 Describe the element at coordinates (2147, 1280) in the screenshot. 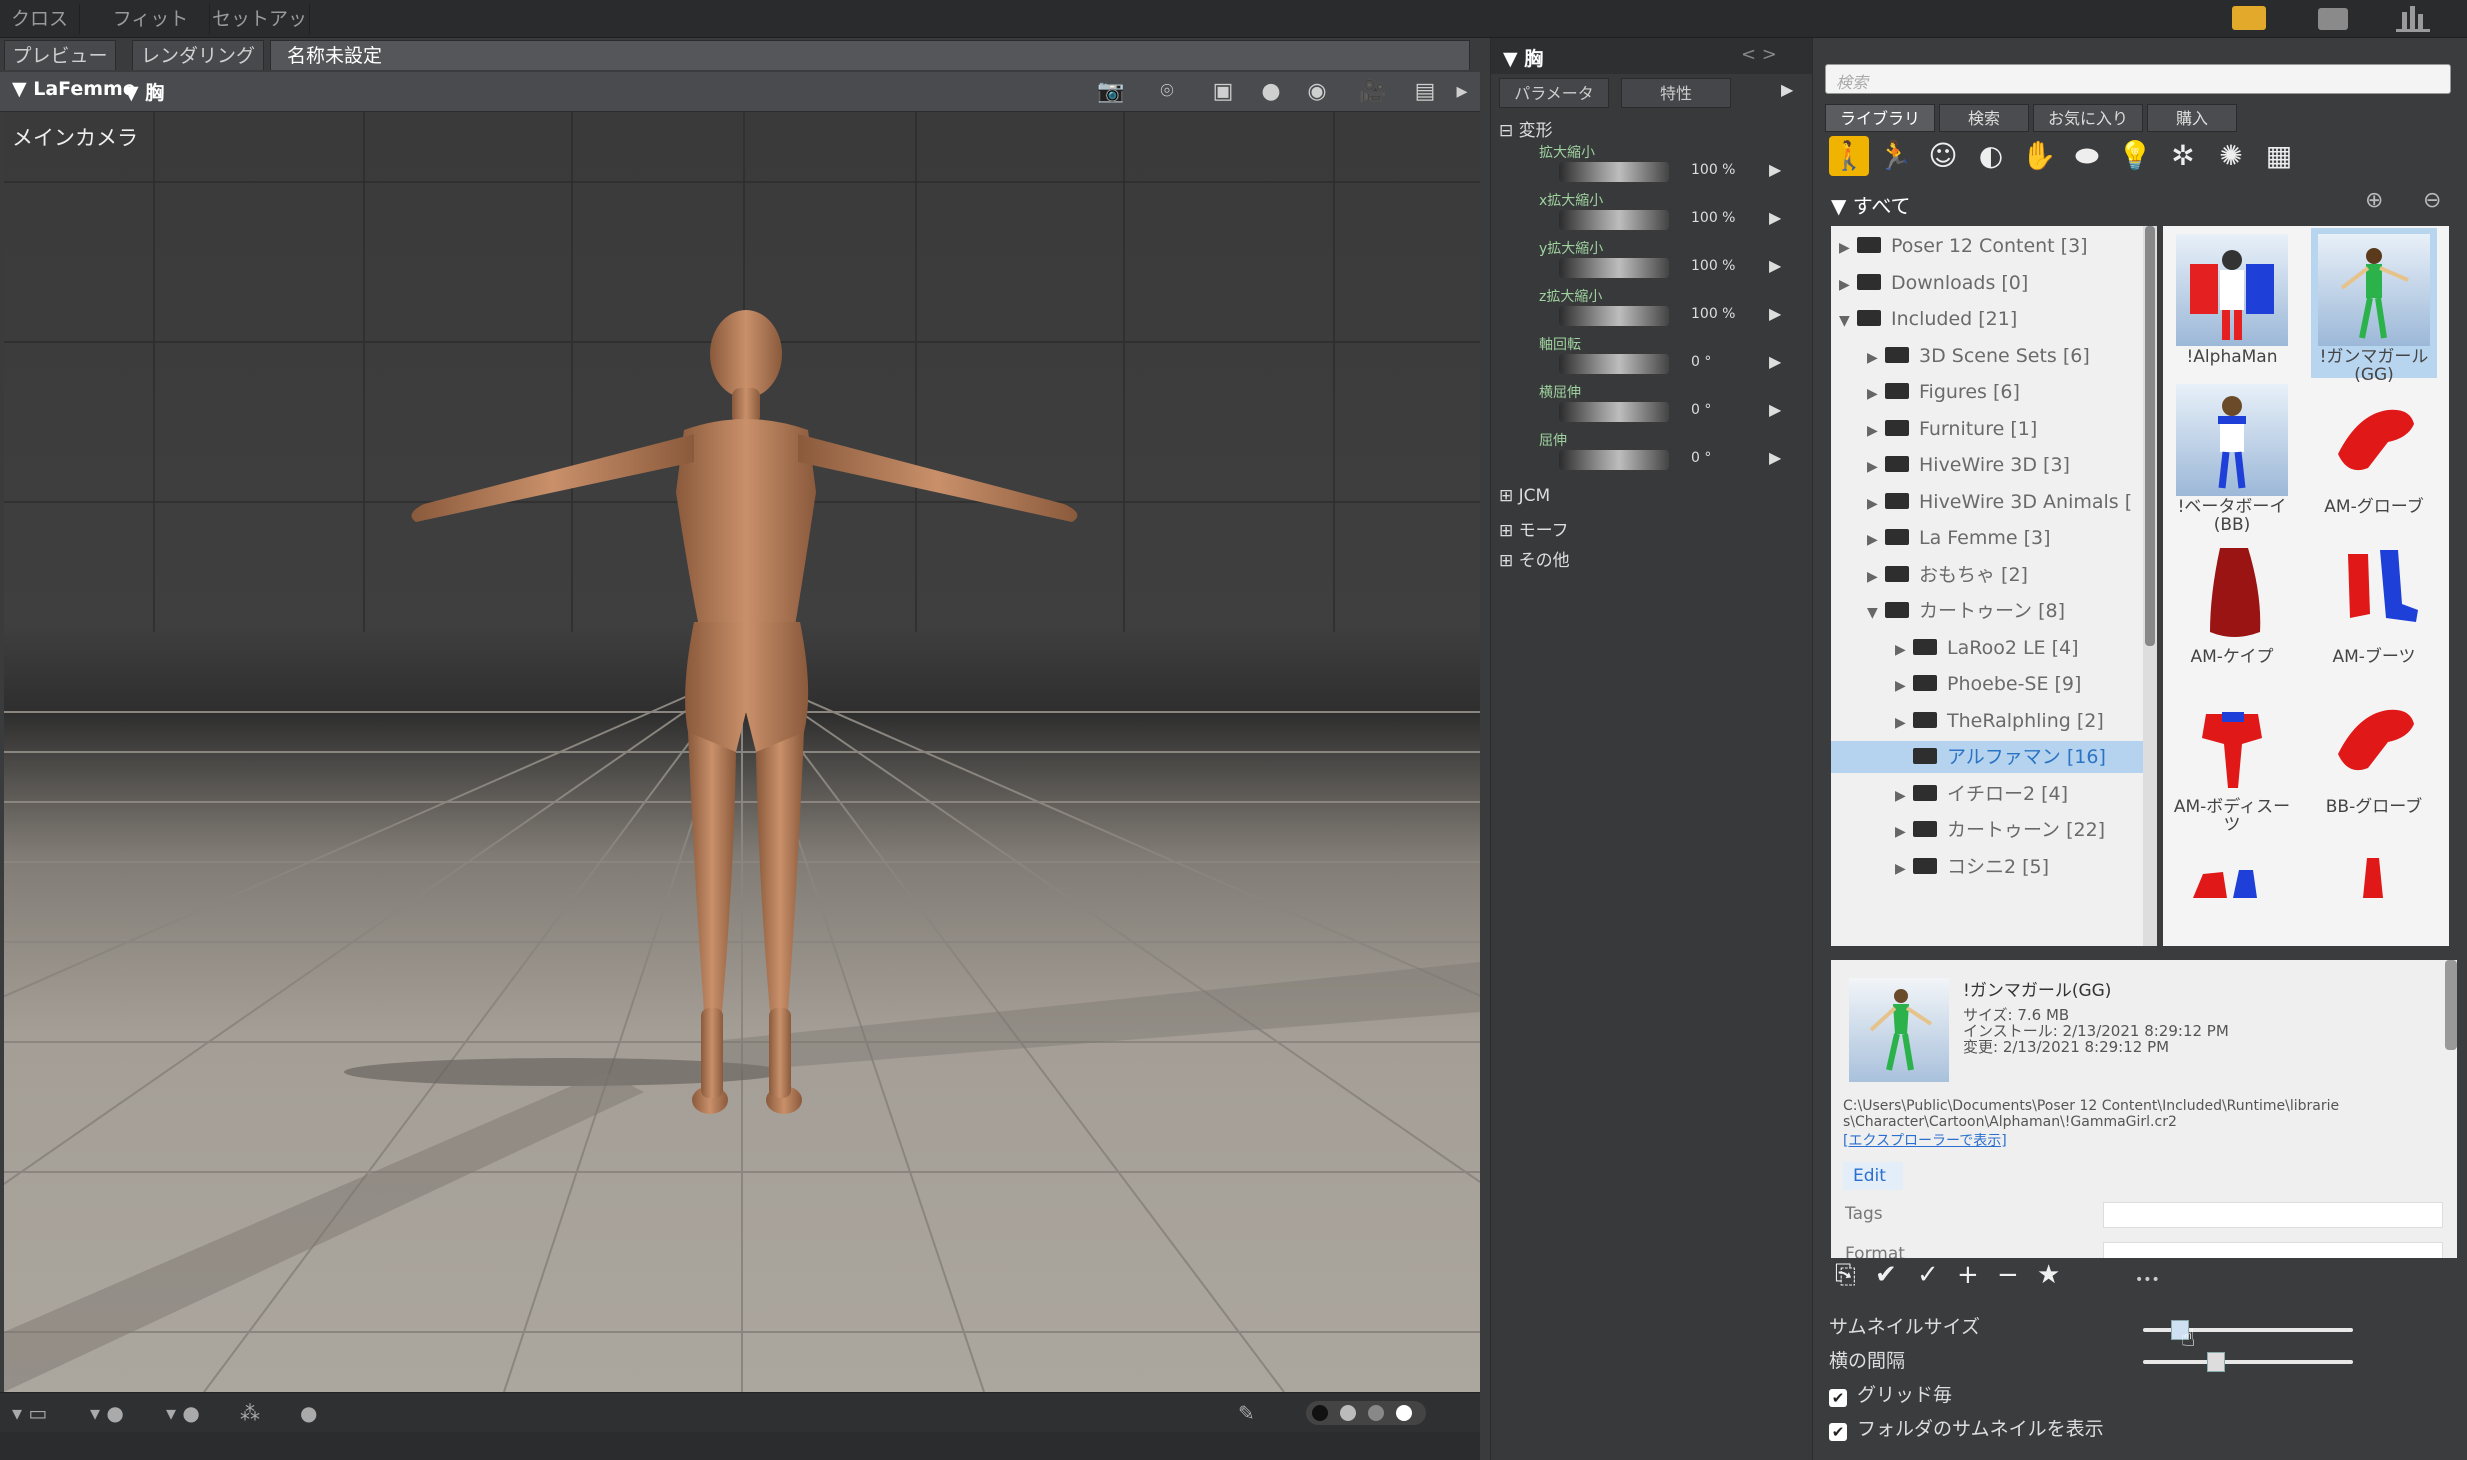

I see `splitter-dots: •••` at that location.